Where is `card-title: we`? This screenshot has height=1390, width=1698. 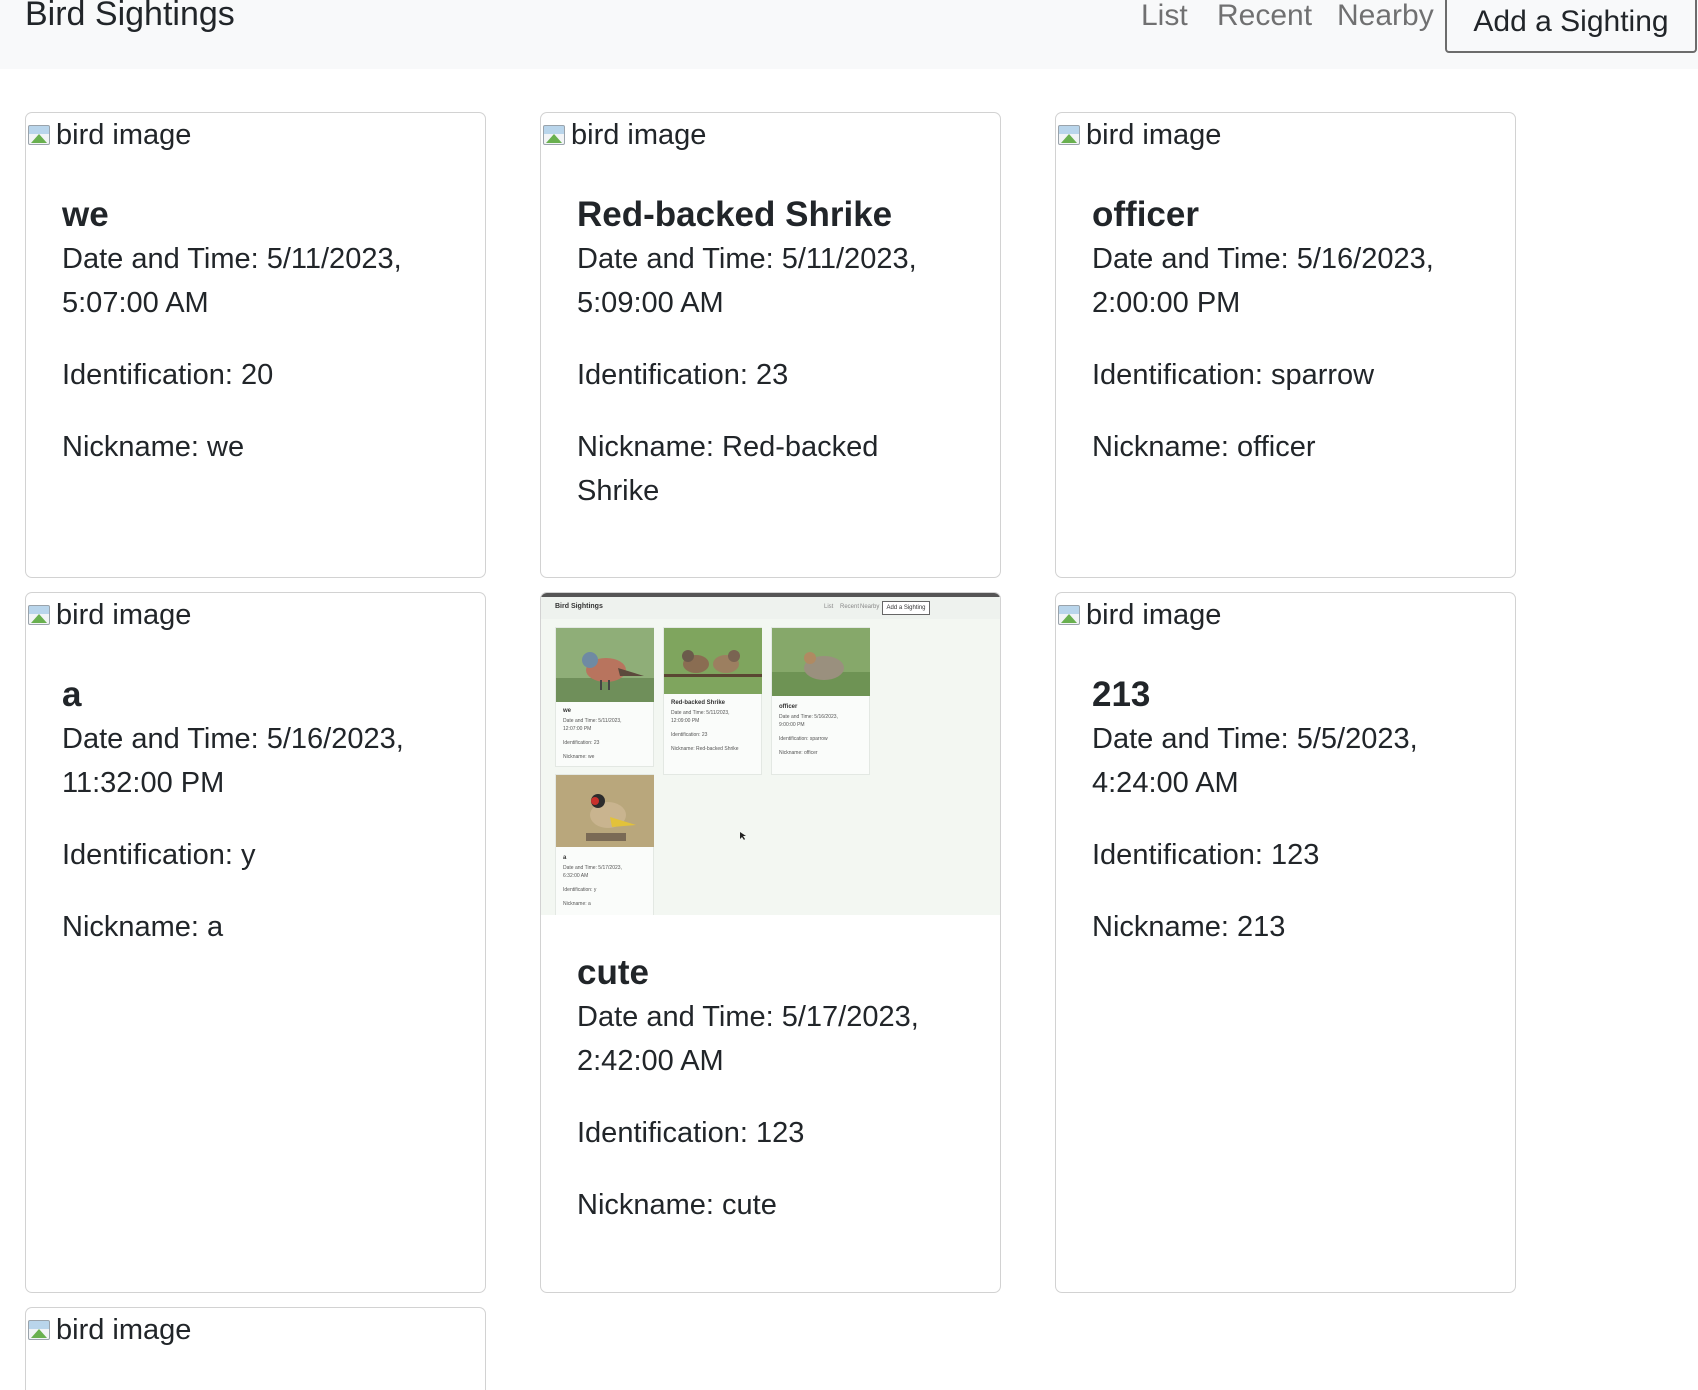
card-title: we is located at coordinates (85, 214).